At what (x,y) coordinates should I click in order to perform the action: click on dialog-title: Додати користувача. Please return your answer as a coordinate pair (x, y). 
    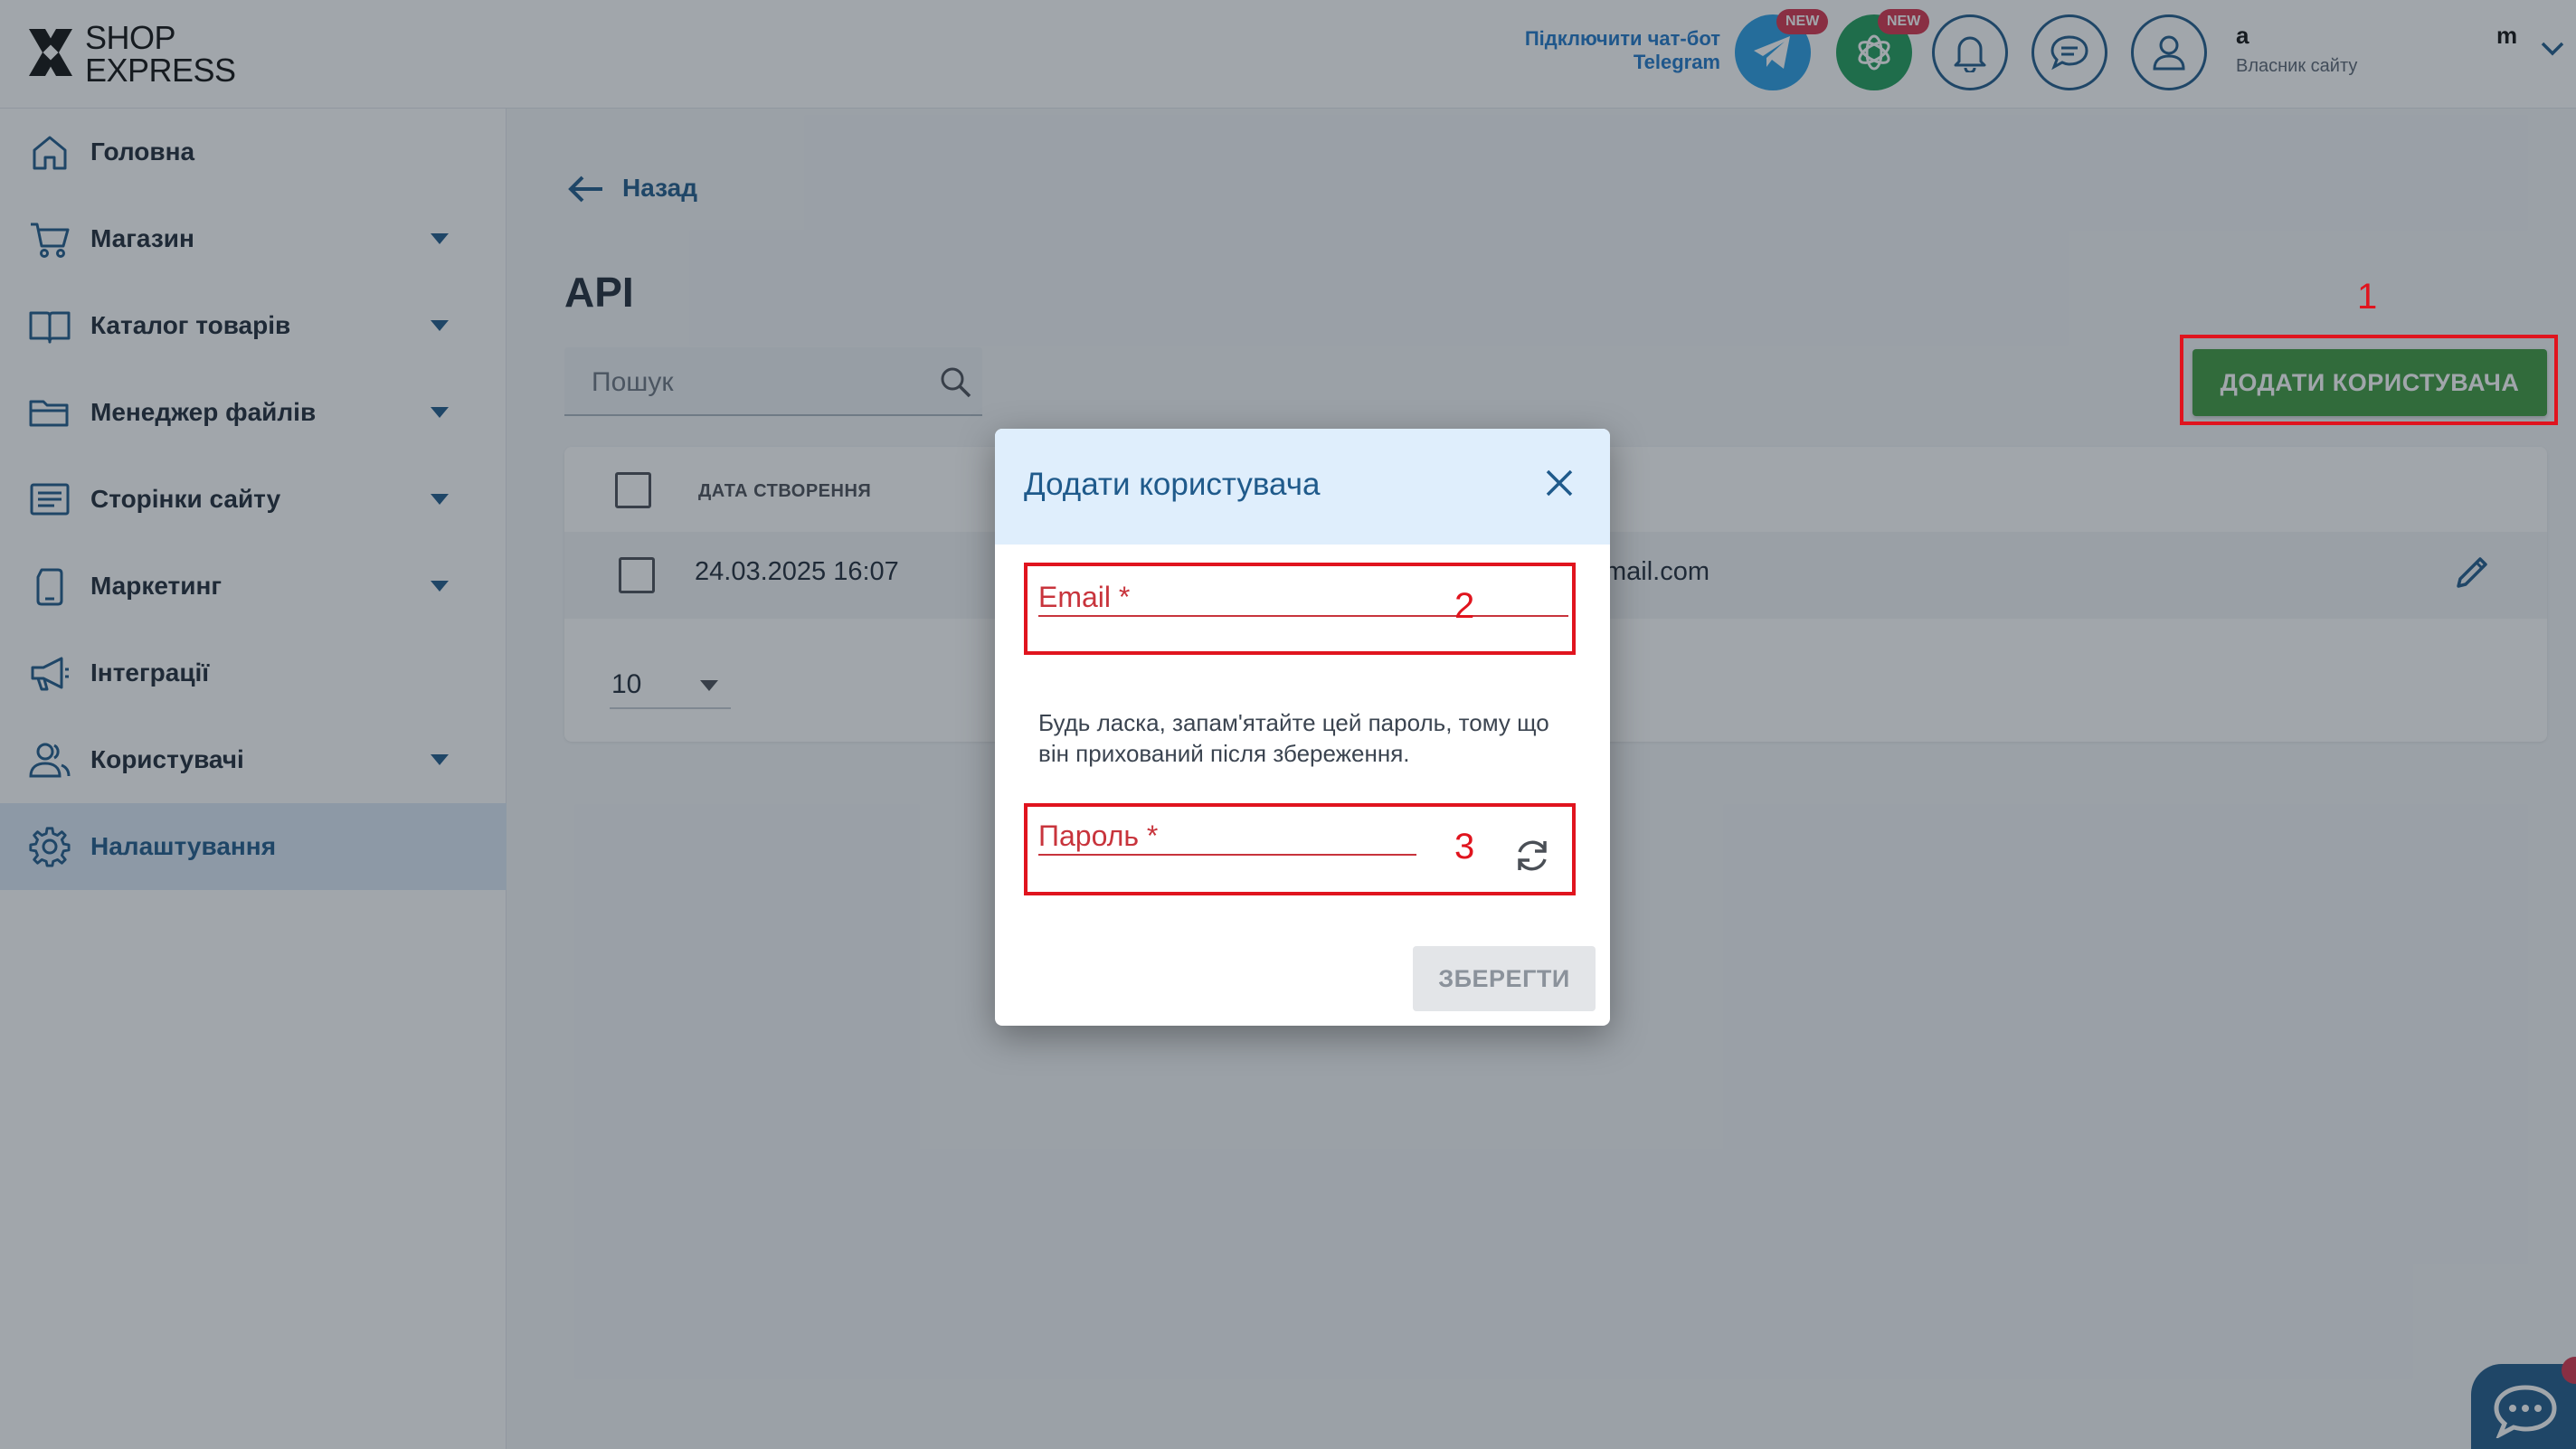
    Looking at the image, I should click on (1172, 485).